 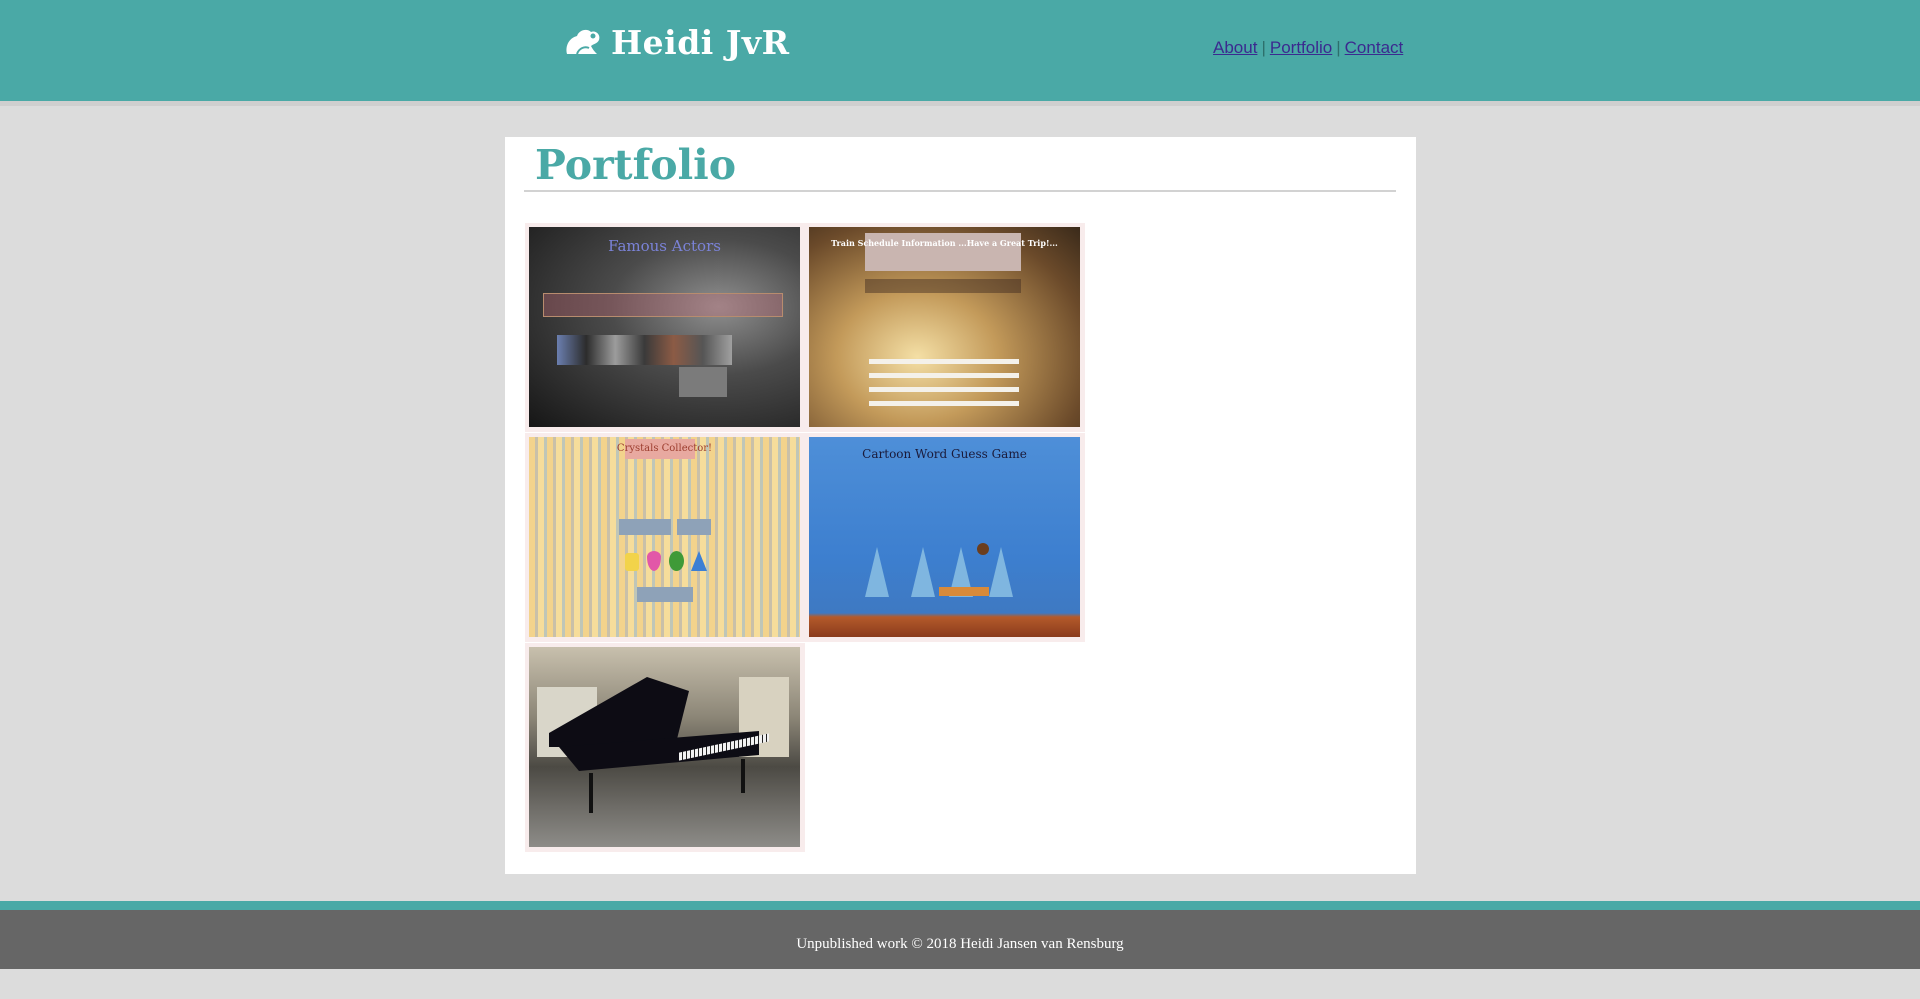 What do you see at coordinates (960, 50) in the screenshot?
I see `site-header: Heidi JvR About | Portfolio | Contact` at bounding box center [960, 50].